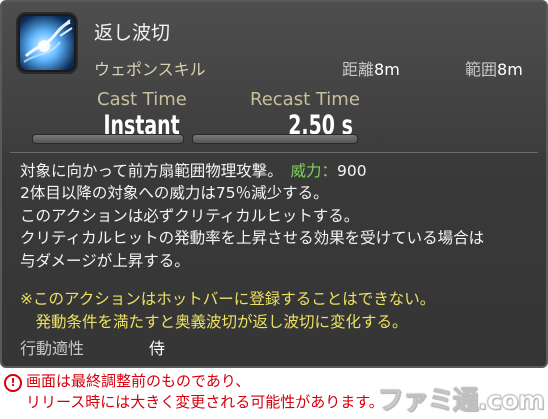 The height and width of the screenshot is (419, 548). Describe the element at coordinates (214, 322) in the screenshot. I see `note-line-2: 発動条件を満たすと奥義波切が返し波切に変化する。` at that location.